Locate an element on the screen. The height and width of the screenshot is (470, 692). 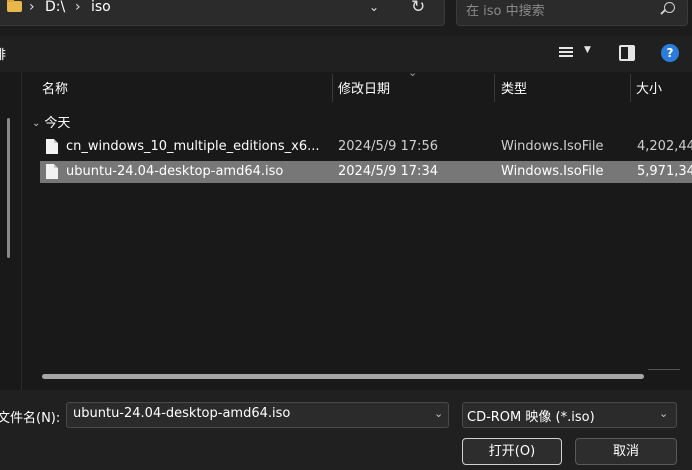
toolbar: 排 ▼ ? is located at coordinates (346, 54).